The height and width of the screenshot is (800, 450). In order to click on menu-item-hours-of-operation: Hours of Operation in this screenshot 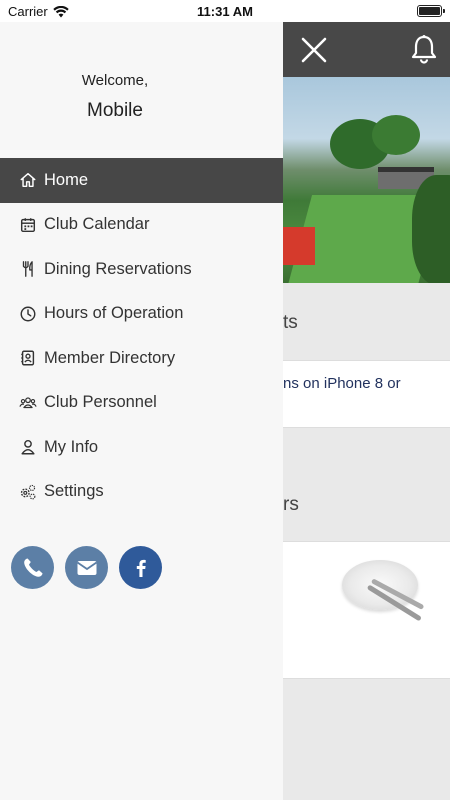, I will do `click(141, 314)`.